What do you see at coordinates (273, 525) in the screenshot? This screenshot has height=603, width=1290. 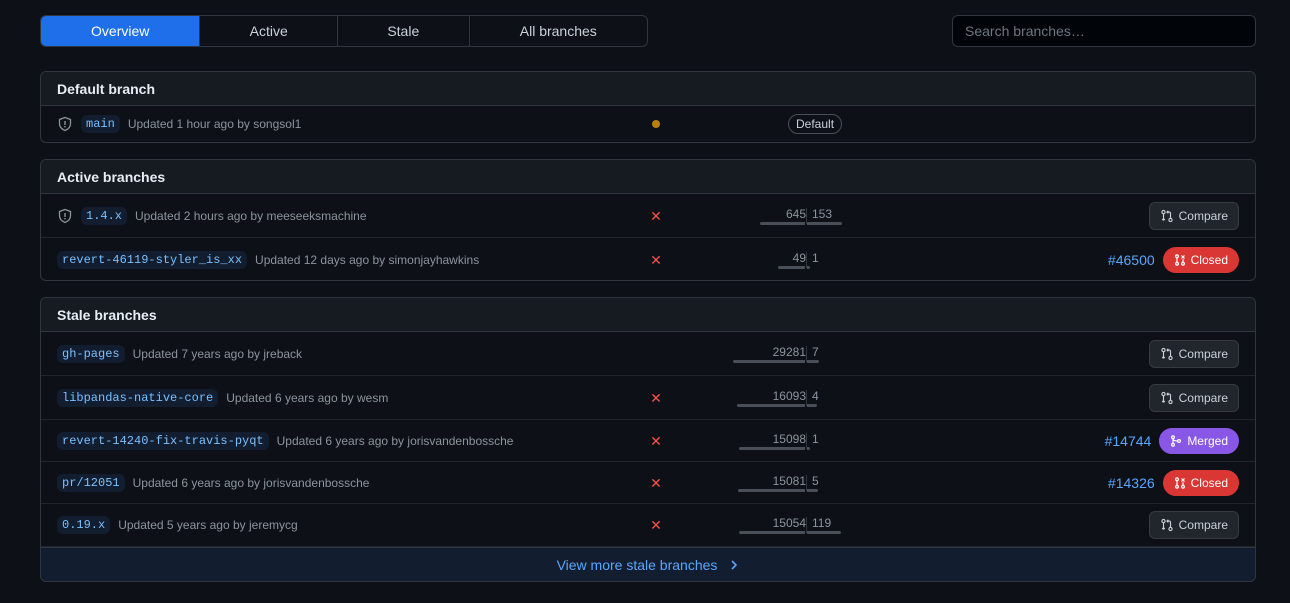 I see `author-link: jeremycg` at bounding box center [273, 525].